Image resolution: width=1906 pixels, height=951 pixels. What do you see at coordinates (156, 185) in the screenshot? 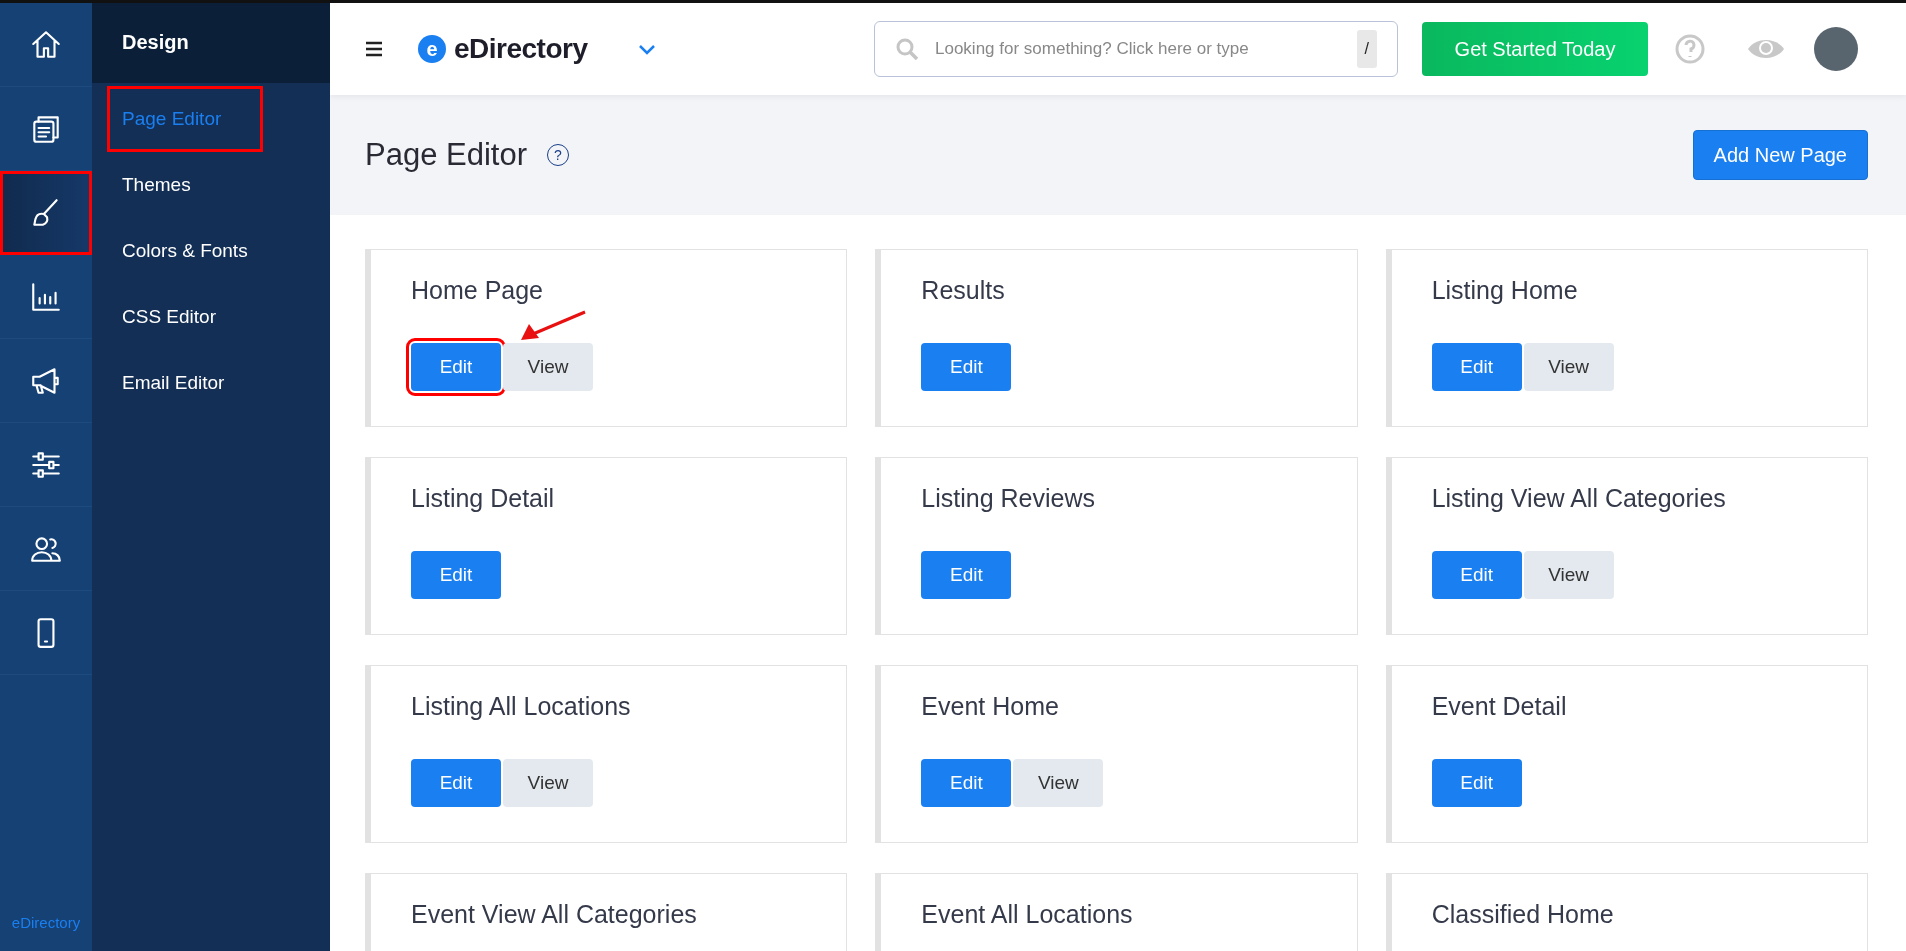
I see `submenu-item: Themes` at bounding box center [156, 185].